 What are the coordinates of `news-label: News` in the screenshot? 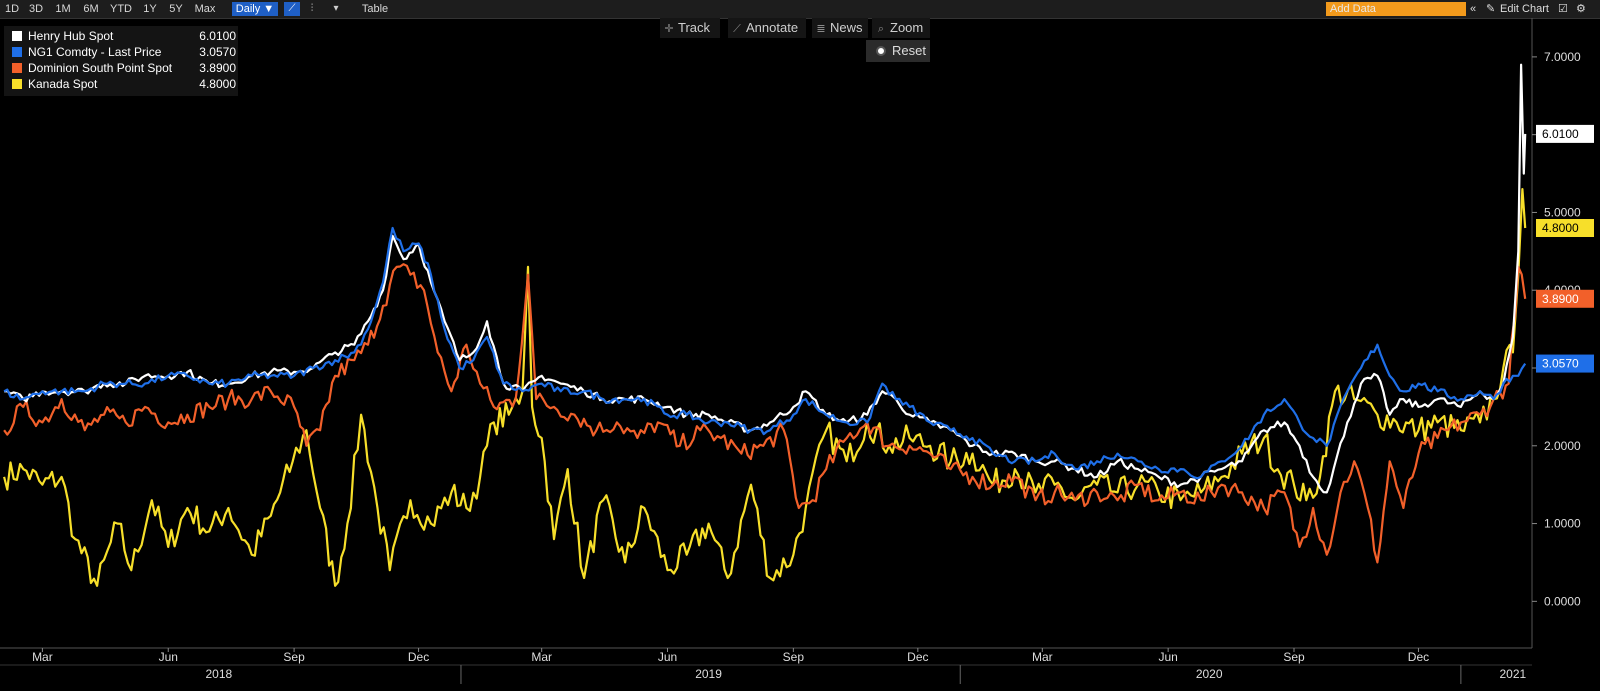 It's located at (846, 27).